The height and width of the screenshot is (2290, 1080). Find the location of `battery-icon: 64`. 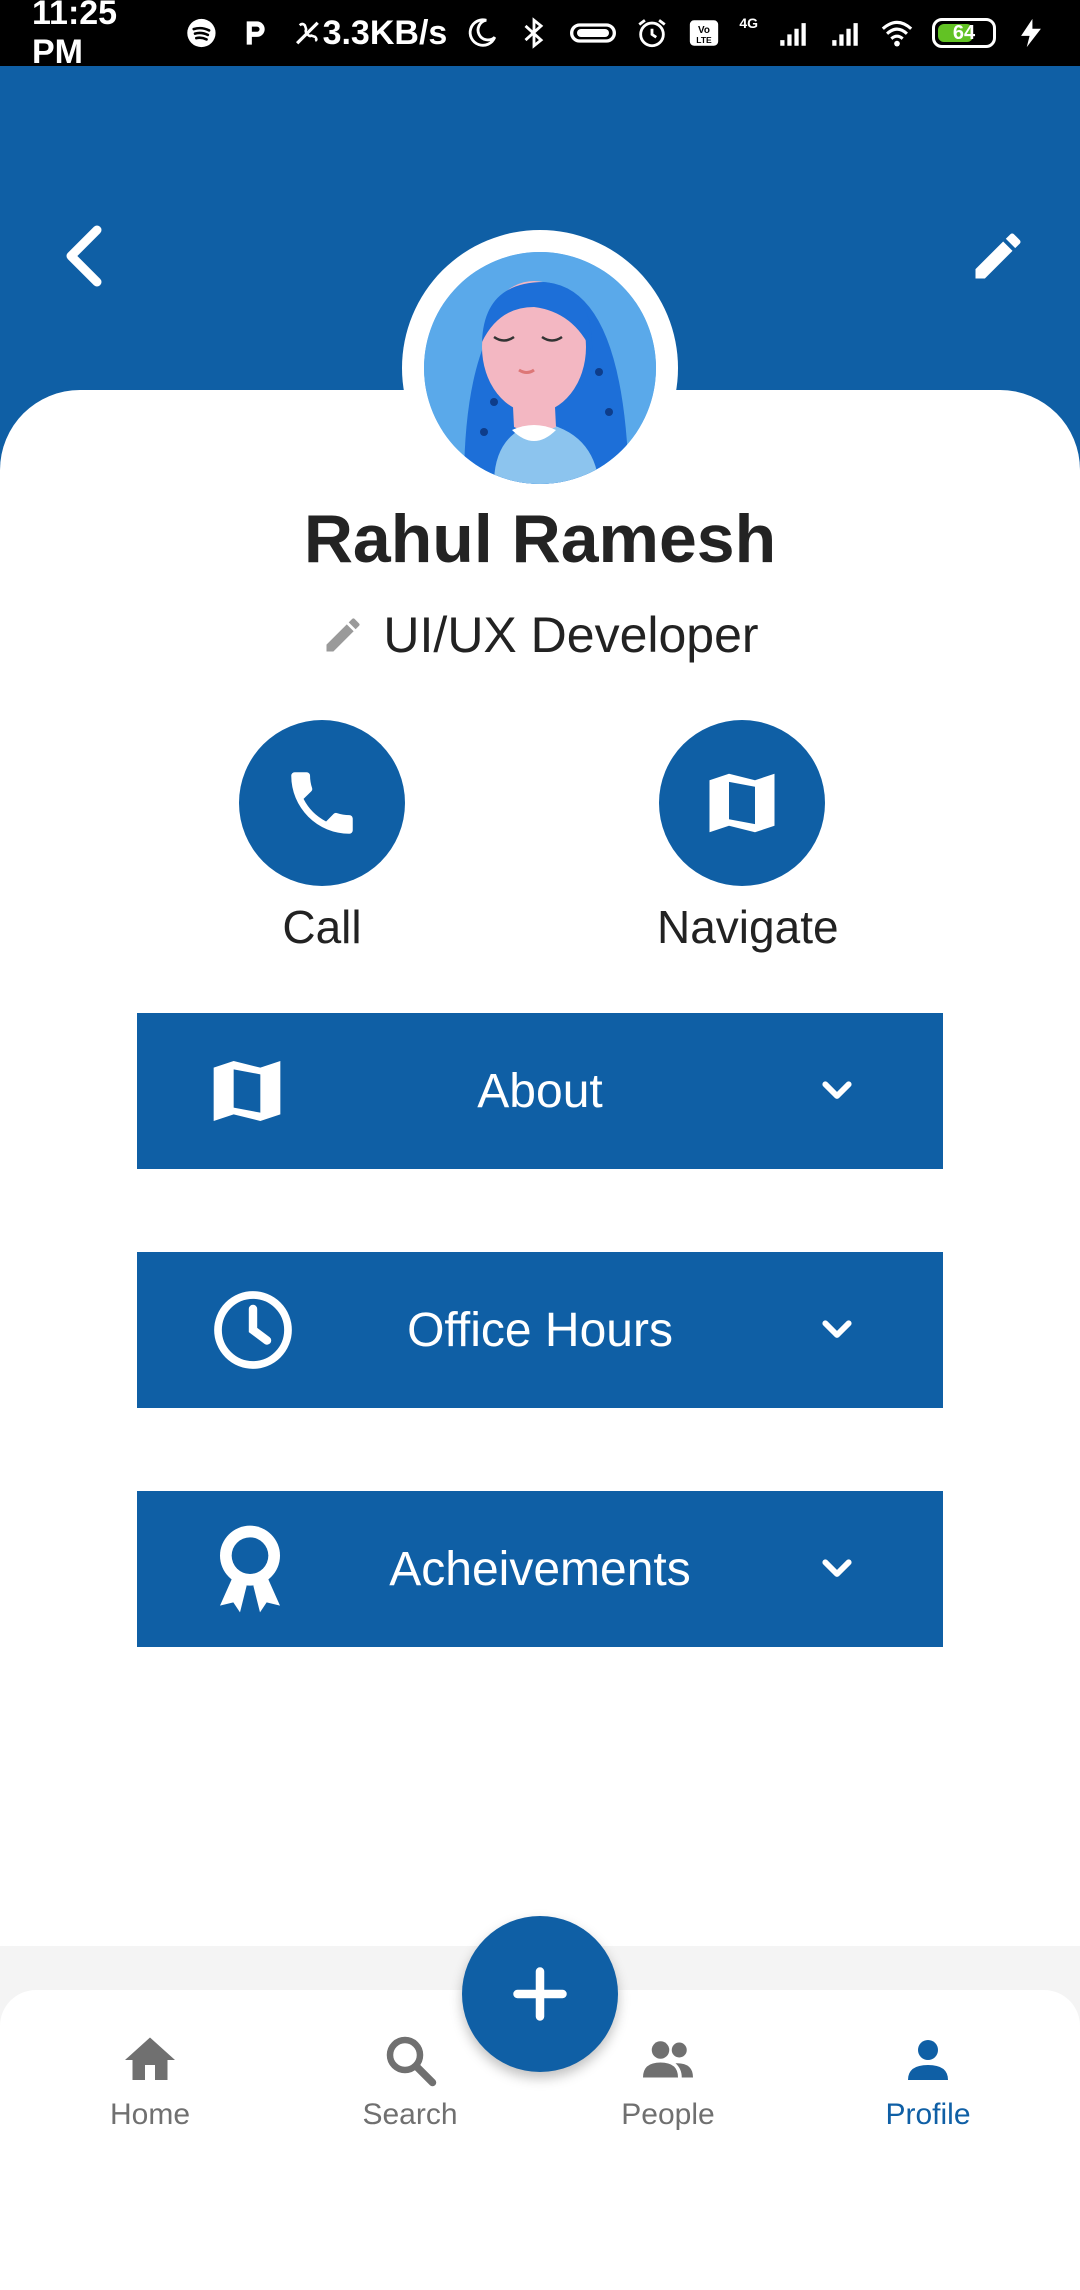

battery-icon: 64 is located at coordinates (964, 33).